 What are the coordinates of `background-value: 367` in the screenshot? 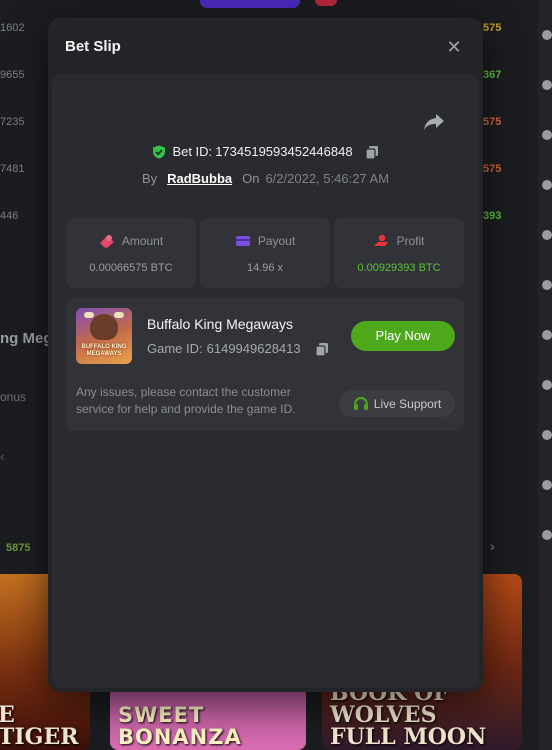 It's located at (492, 75).